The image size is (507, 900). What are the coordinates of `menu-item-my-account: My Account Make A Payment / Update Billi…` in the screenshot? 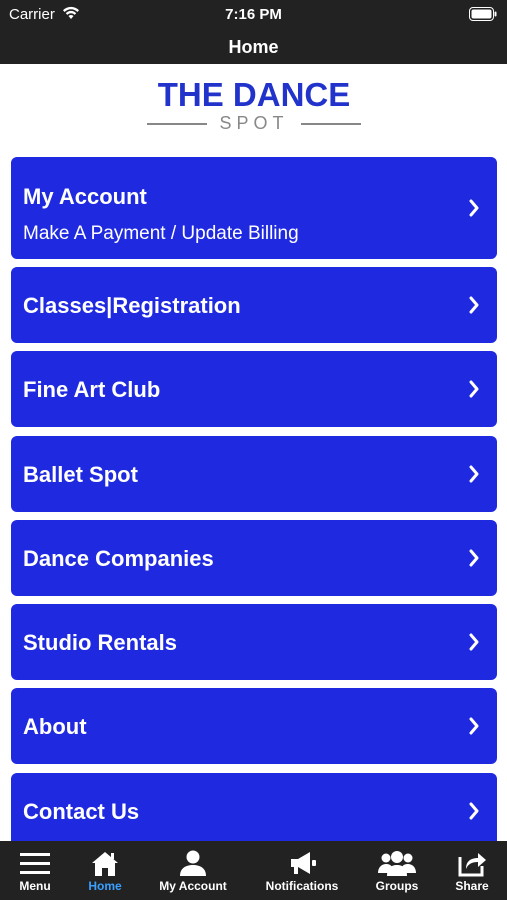 It's located at (254, 208).